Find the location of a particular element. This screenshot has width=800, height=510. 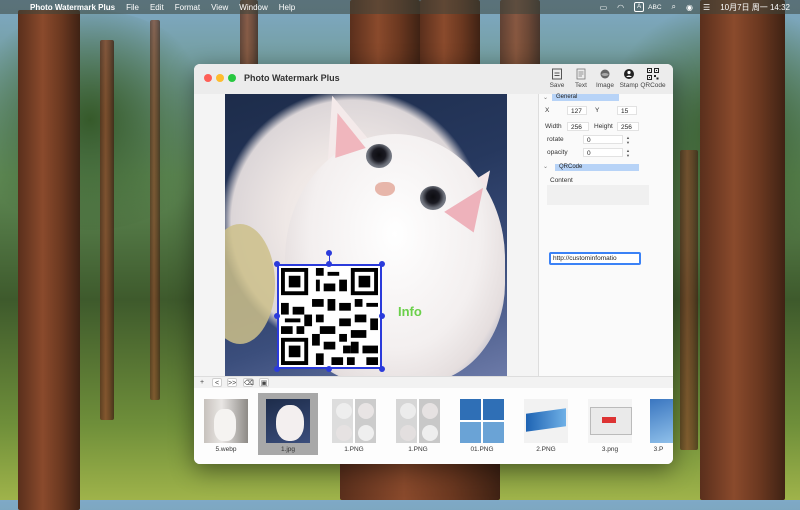

menu-format: Format is located at coordinates (187, 7).